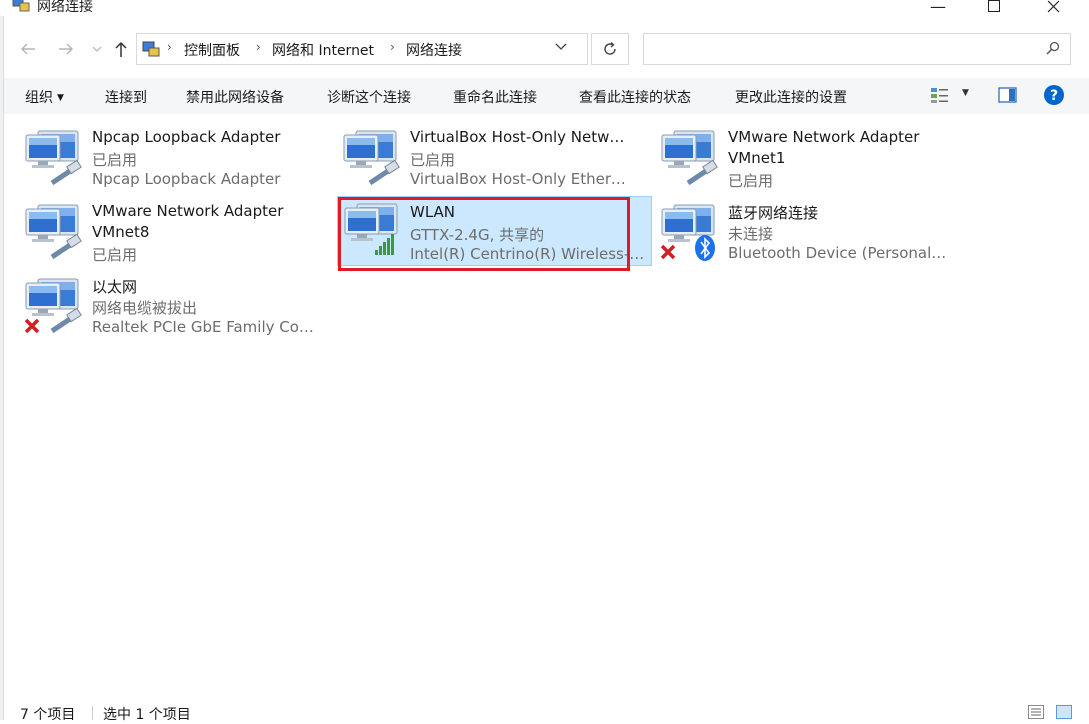 The image size is (1089, 724). Describe the element at coordinates (965, 93) in the screenshot. I see `view-options-dropdown: ▼` at that location.